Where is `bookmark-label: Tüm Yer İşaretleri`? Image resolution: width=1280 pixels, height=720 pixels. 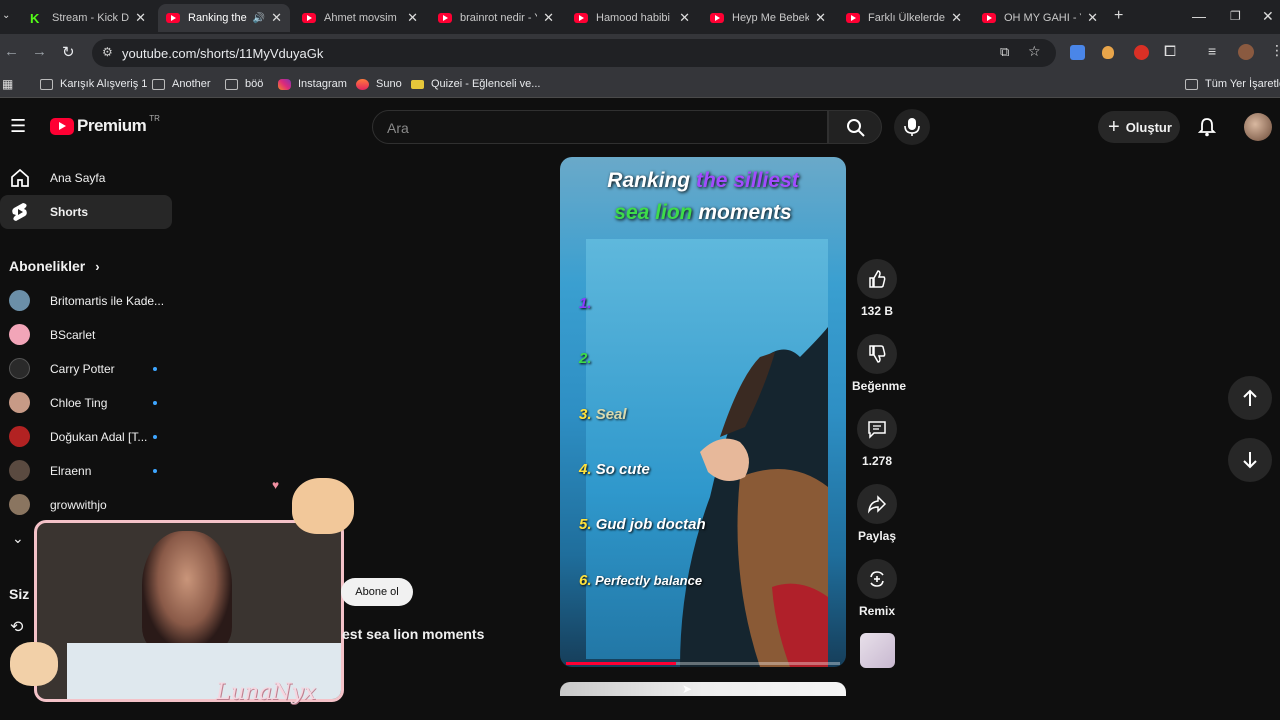 bookmark-label: Tüm Yer İşaretleri is located at coordinates (1242, 84).